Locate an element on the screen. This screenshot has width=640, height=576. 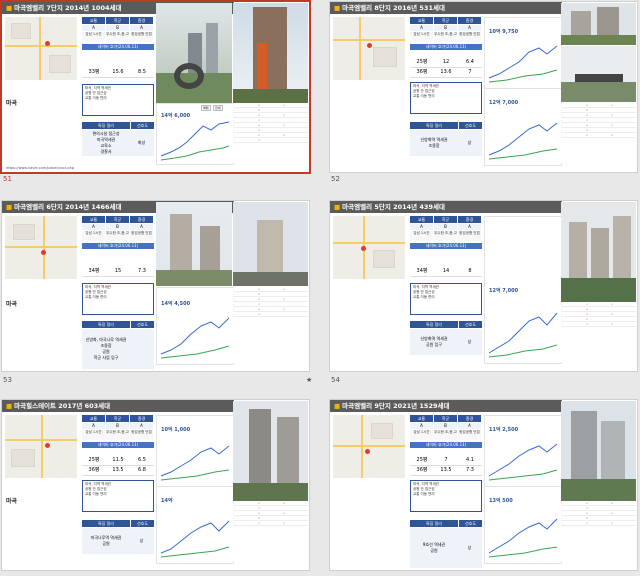
size-table: 34평 14 8 is located at coordinates (446, 272).